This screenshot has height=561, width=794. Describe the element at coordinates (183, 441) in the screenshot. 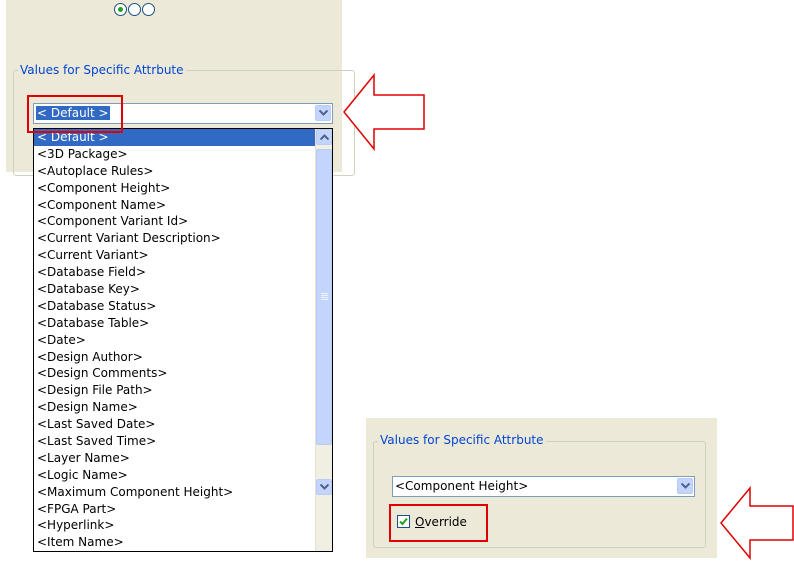

I see `list-item: <Last Saved Time>` at that location.